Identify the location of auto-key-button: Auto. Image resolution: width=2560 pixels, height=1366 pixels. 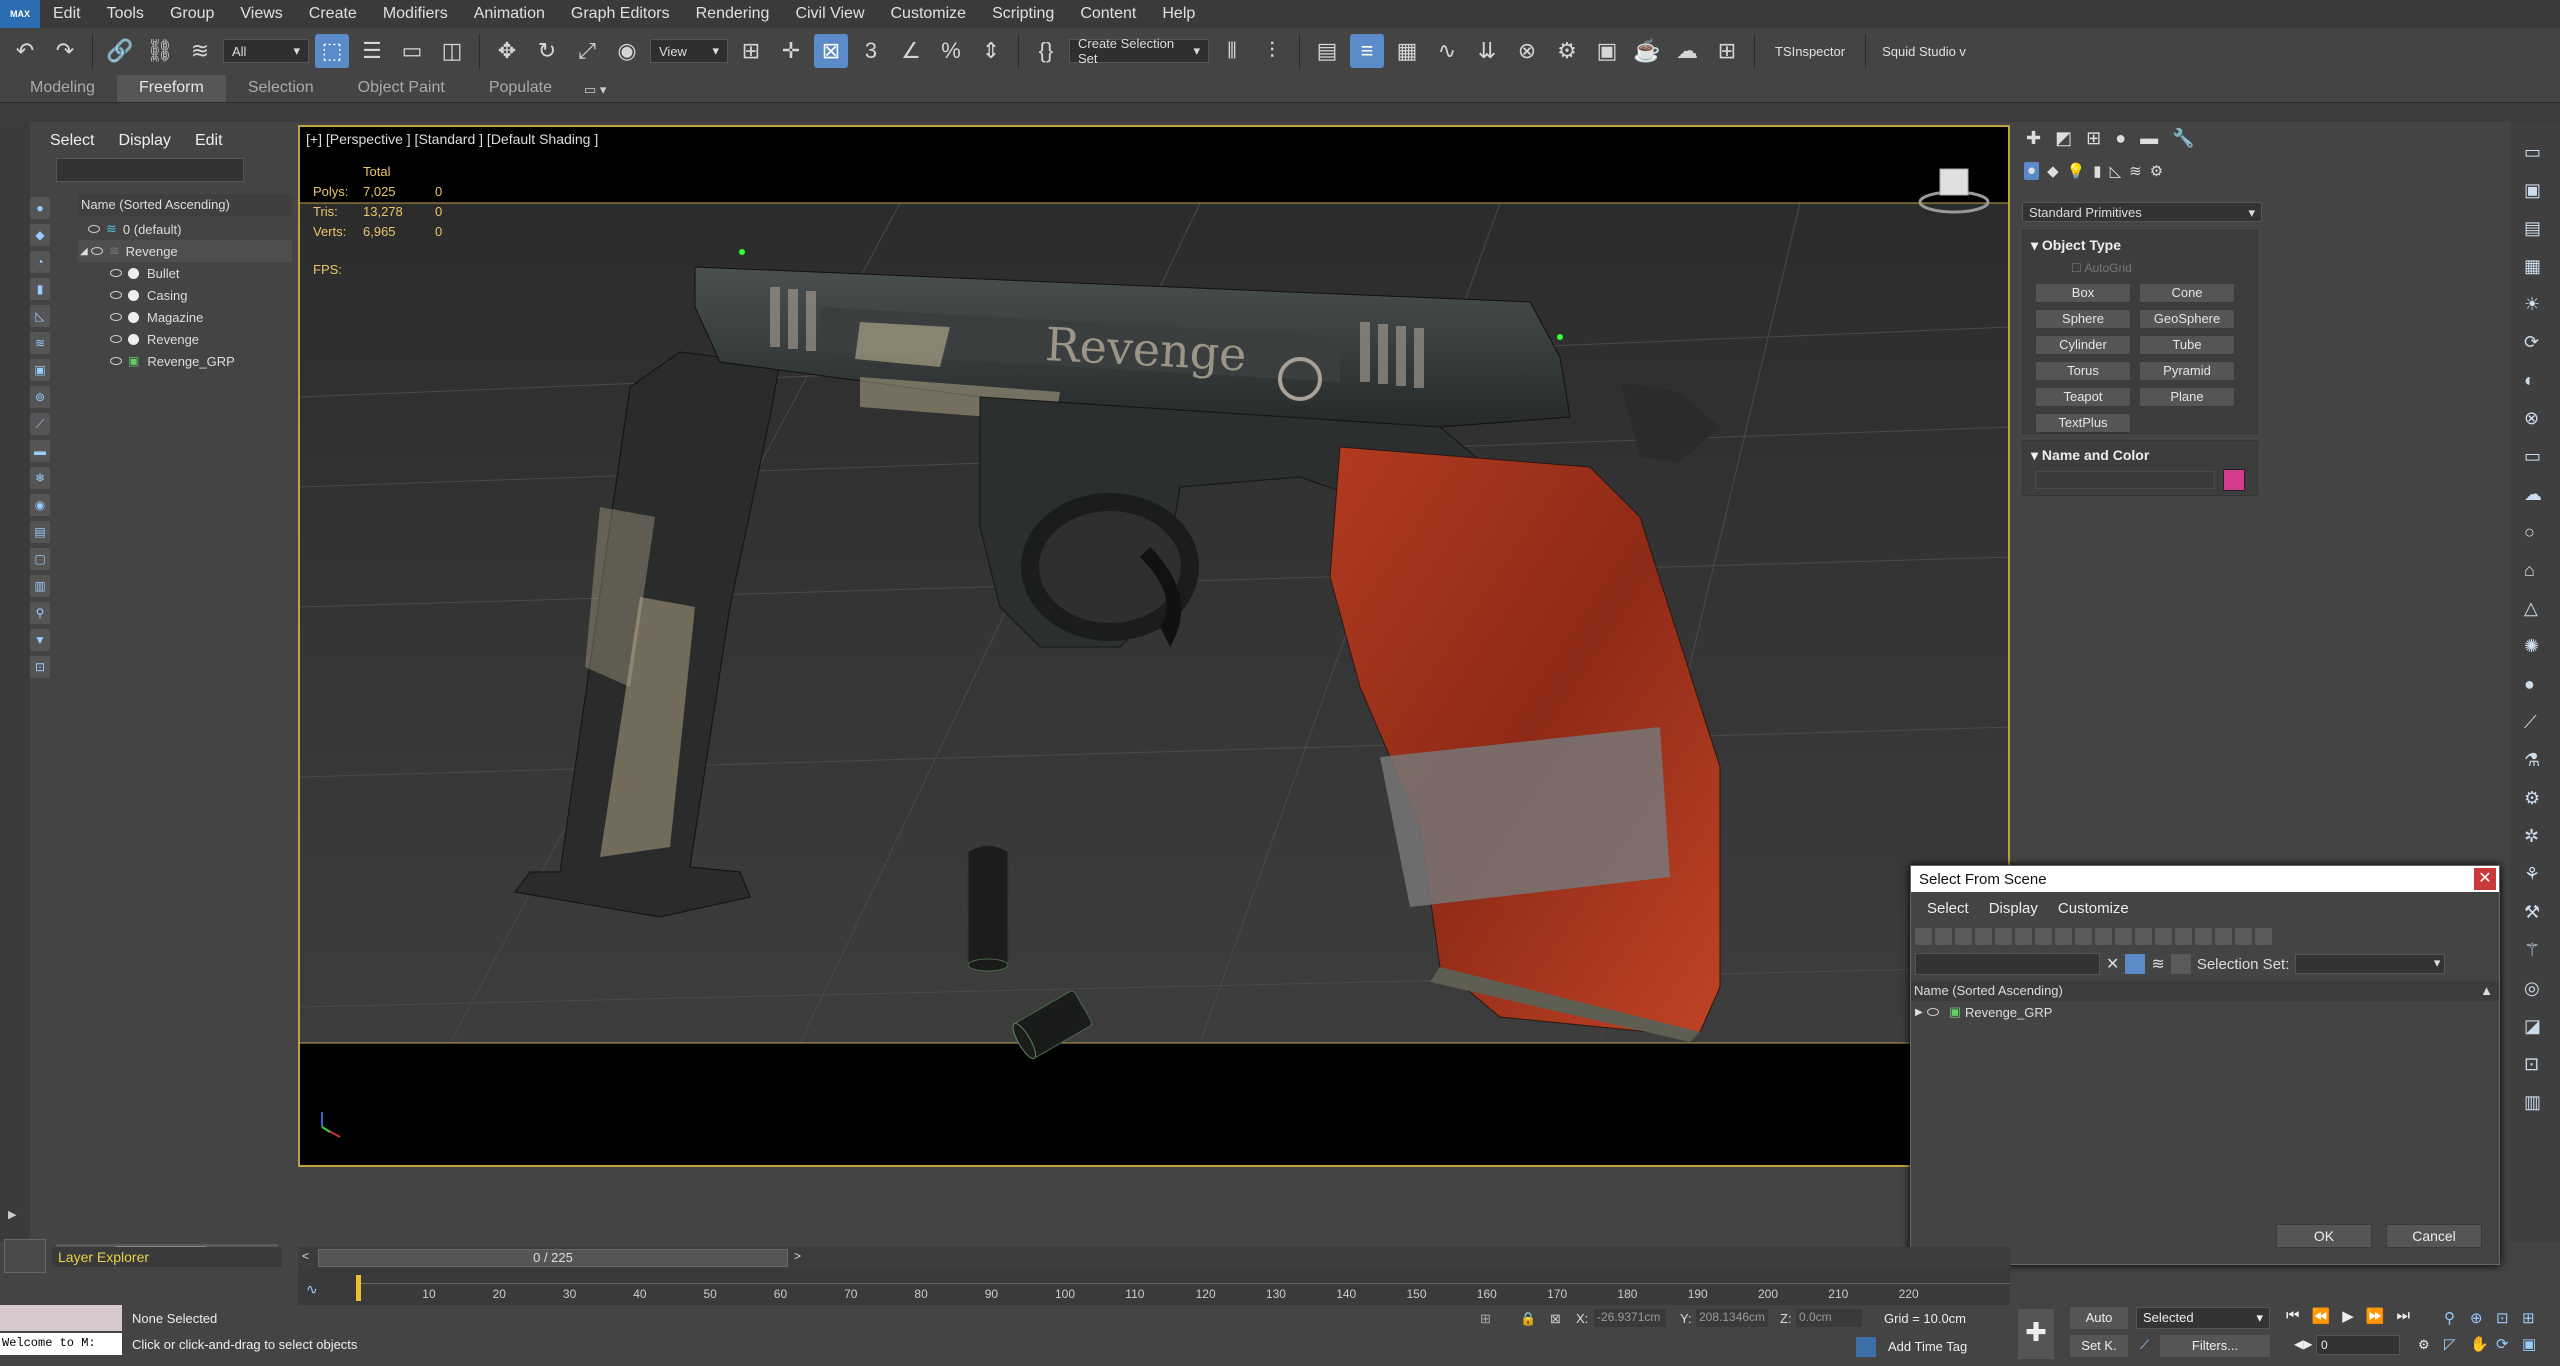
(2099, 1318).